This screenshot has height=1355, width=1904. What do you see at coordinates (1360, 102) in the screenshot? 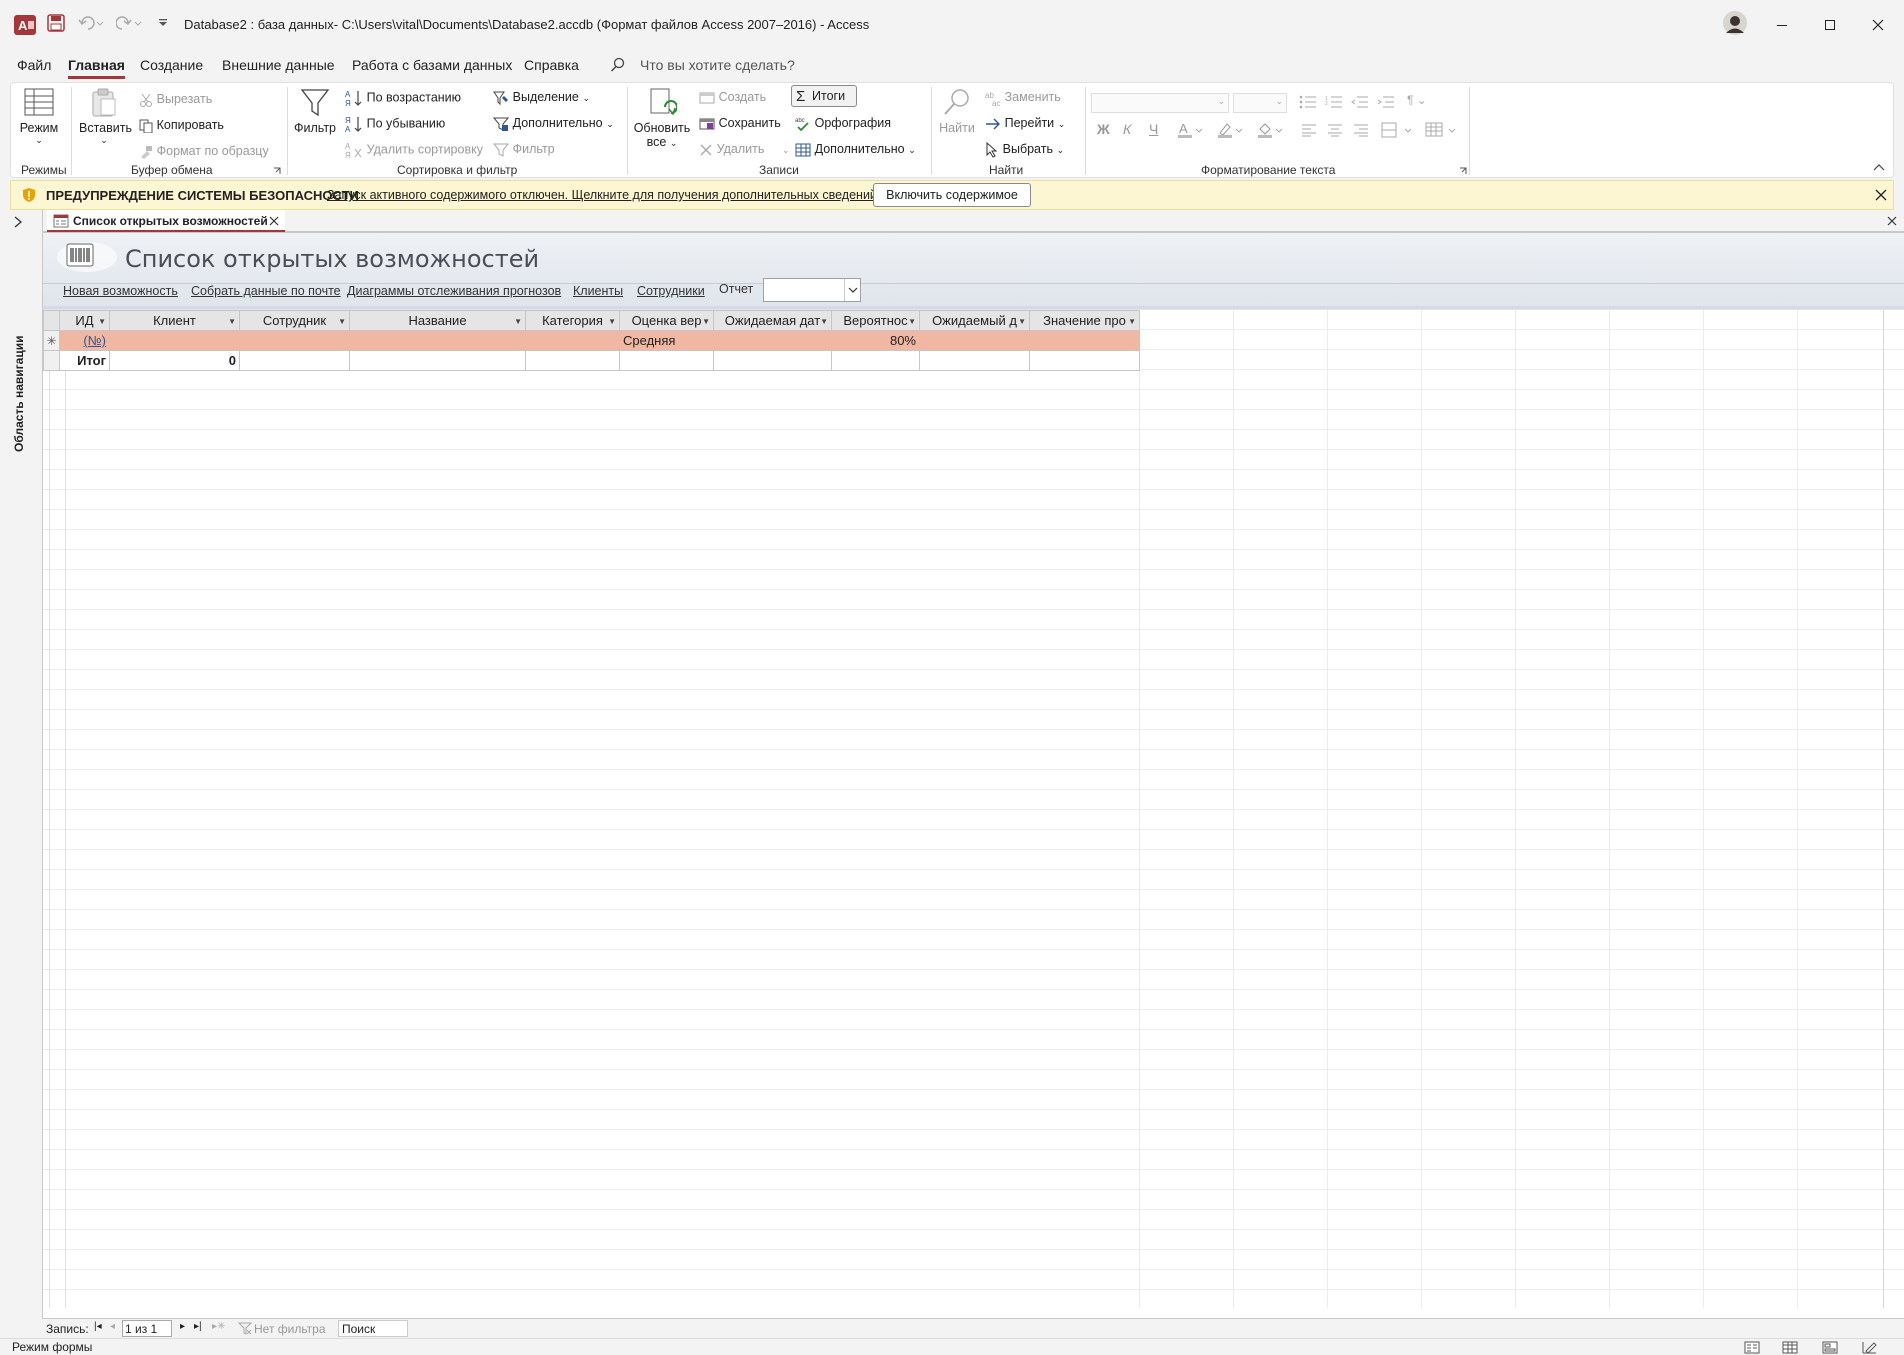
I see `decrease-indent-icon` at bounding box center [1360, 102].